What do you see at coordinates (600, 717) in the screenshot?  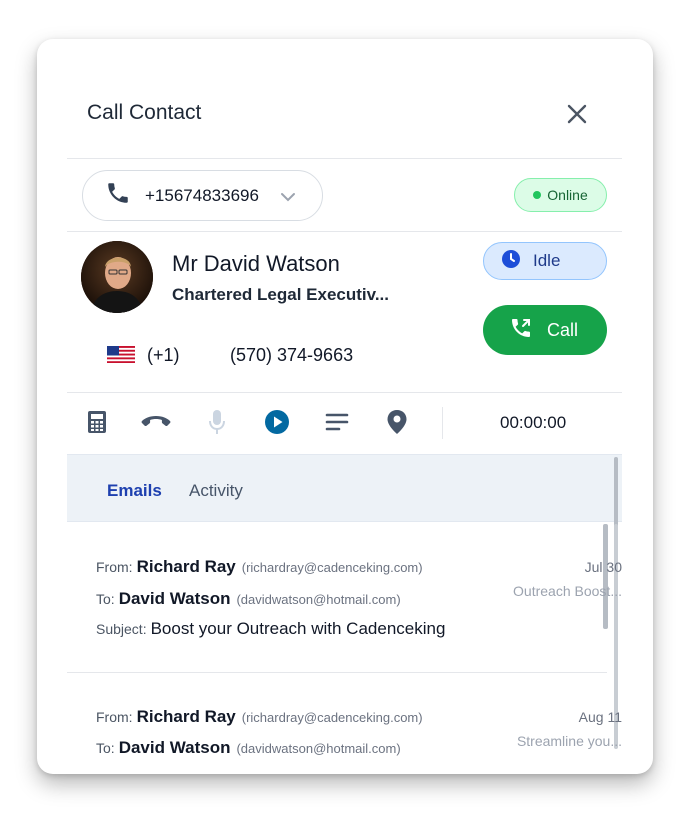 I see `email-date: Aug 11` at bounding box center [600, 717].